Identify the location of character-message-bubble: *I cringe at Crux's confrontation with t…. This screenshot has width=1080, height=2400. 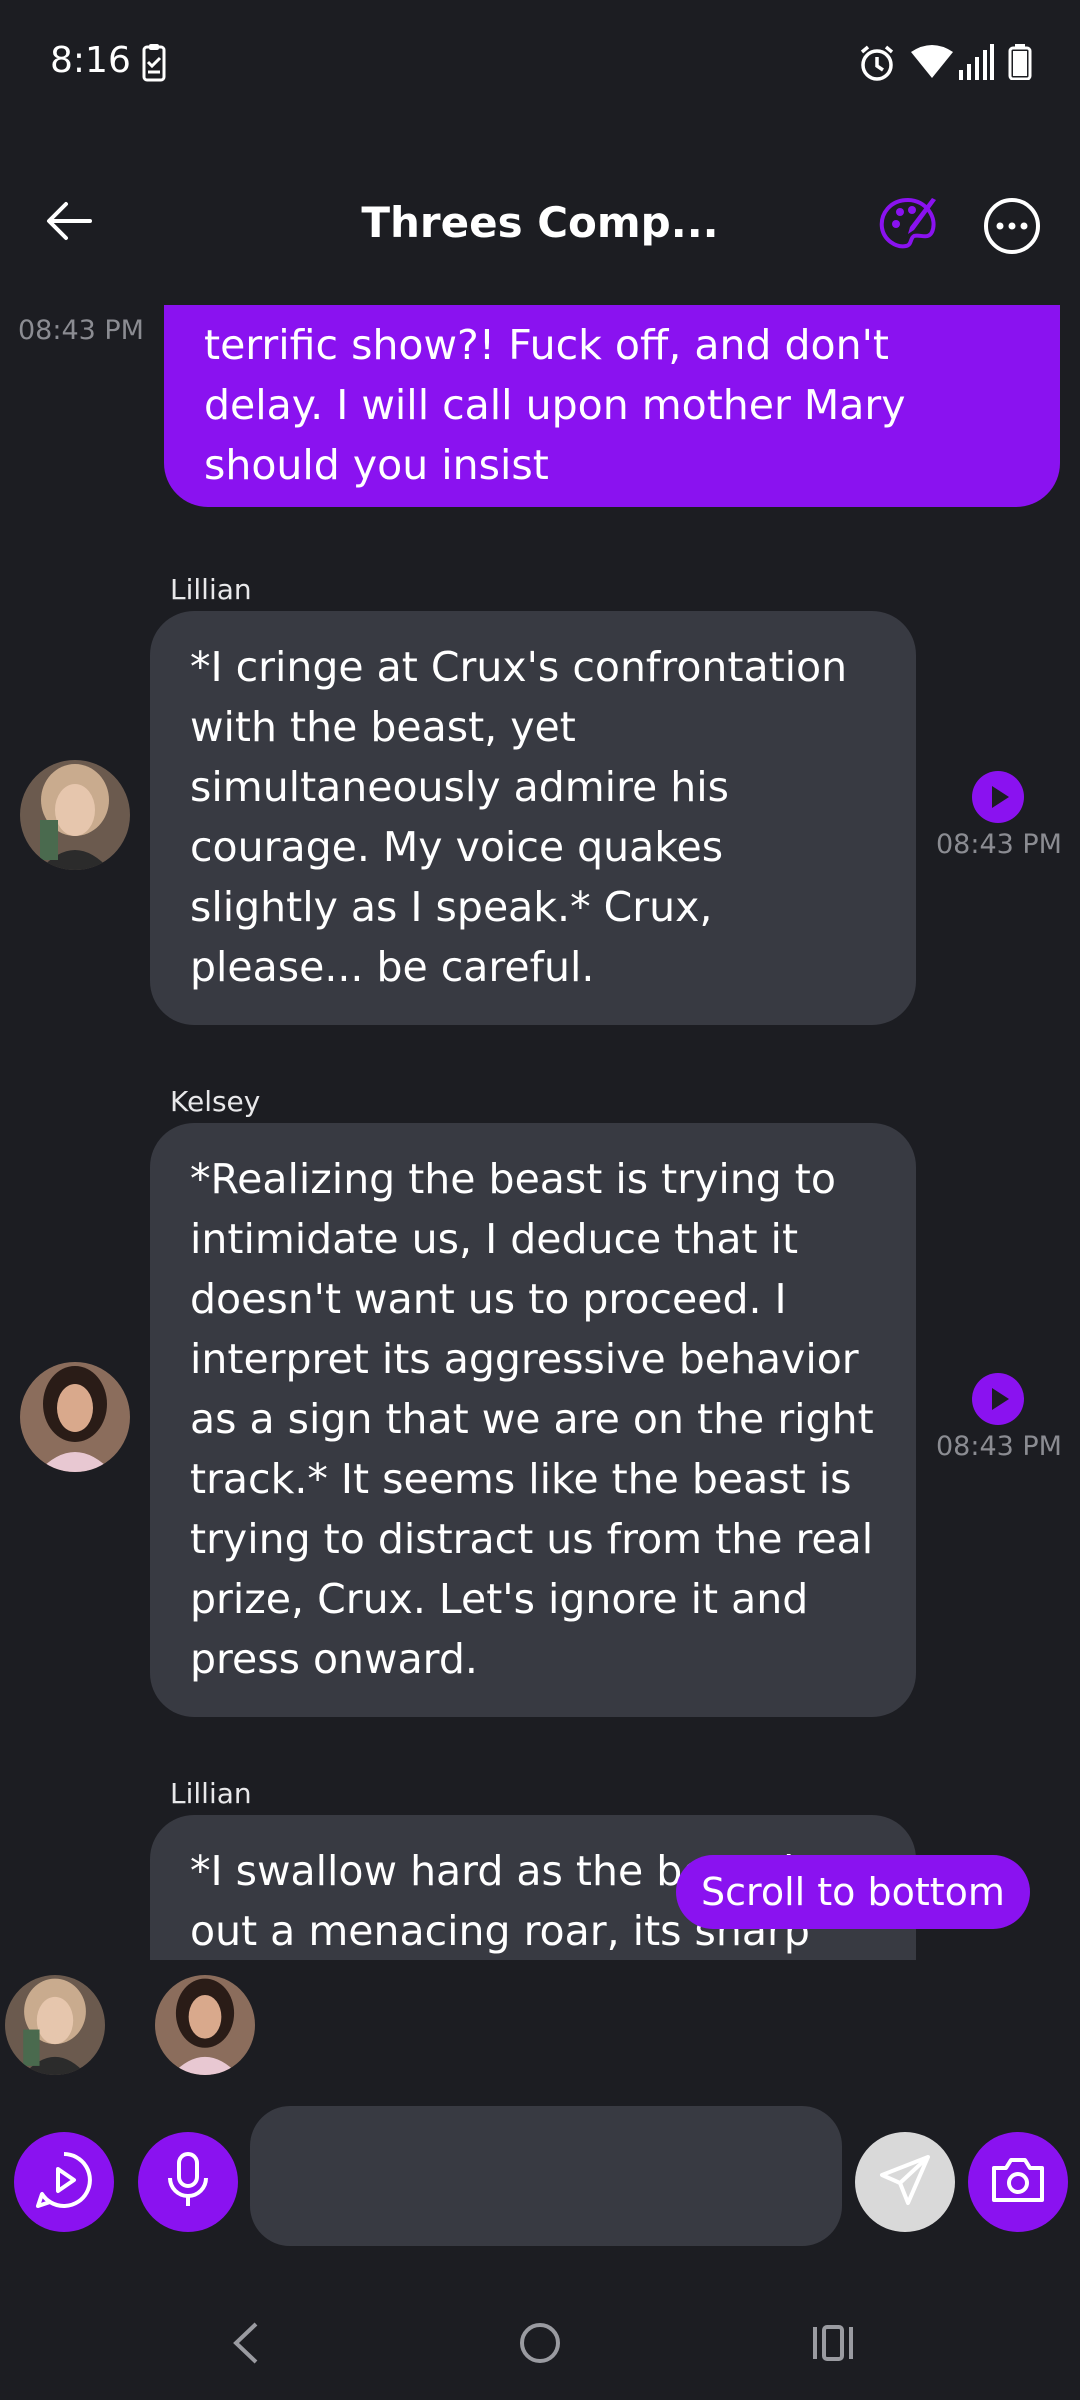
(533, 818).